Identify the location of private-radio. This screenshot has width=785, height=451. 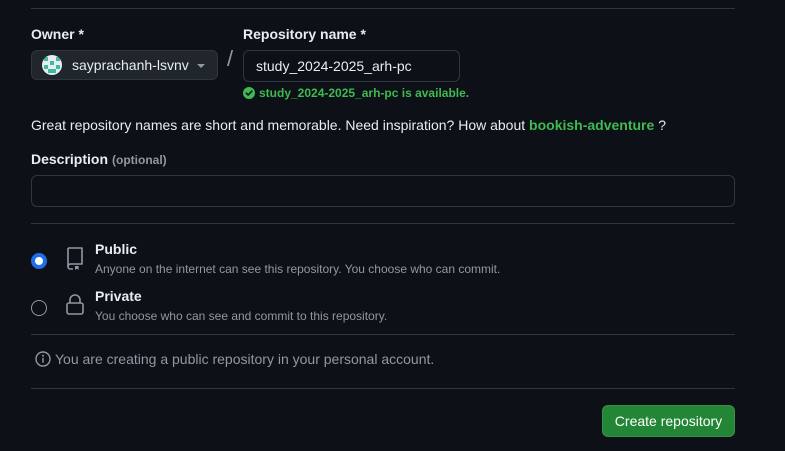
(39, 308).